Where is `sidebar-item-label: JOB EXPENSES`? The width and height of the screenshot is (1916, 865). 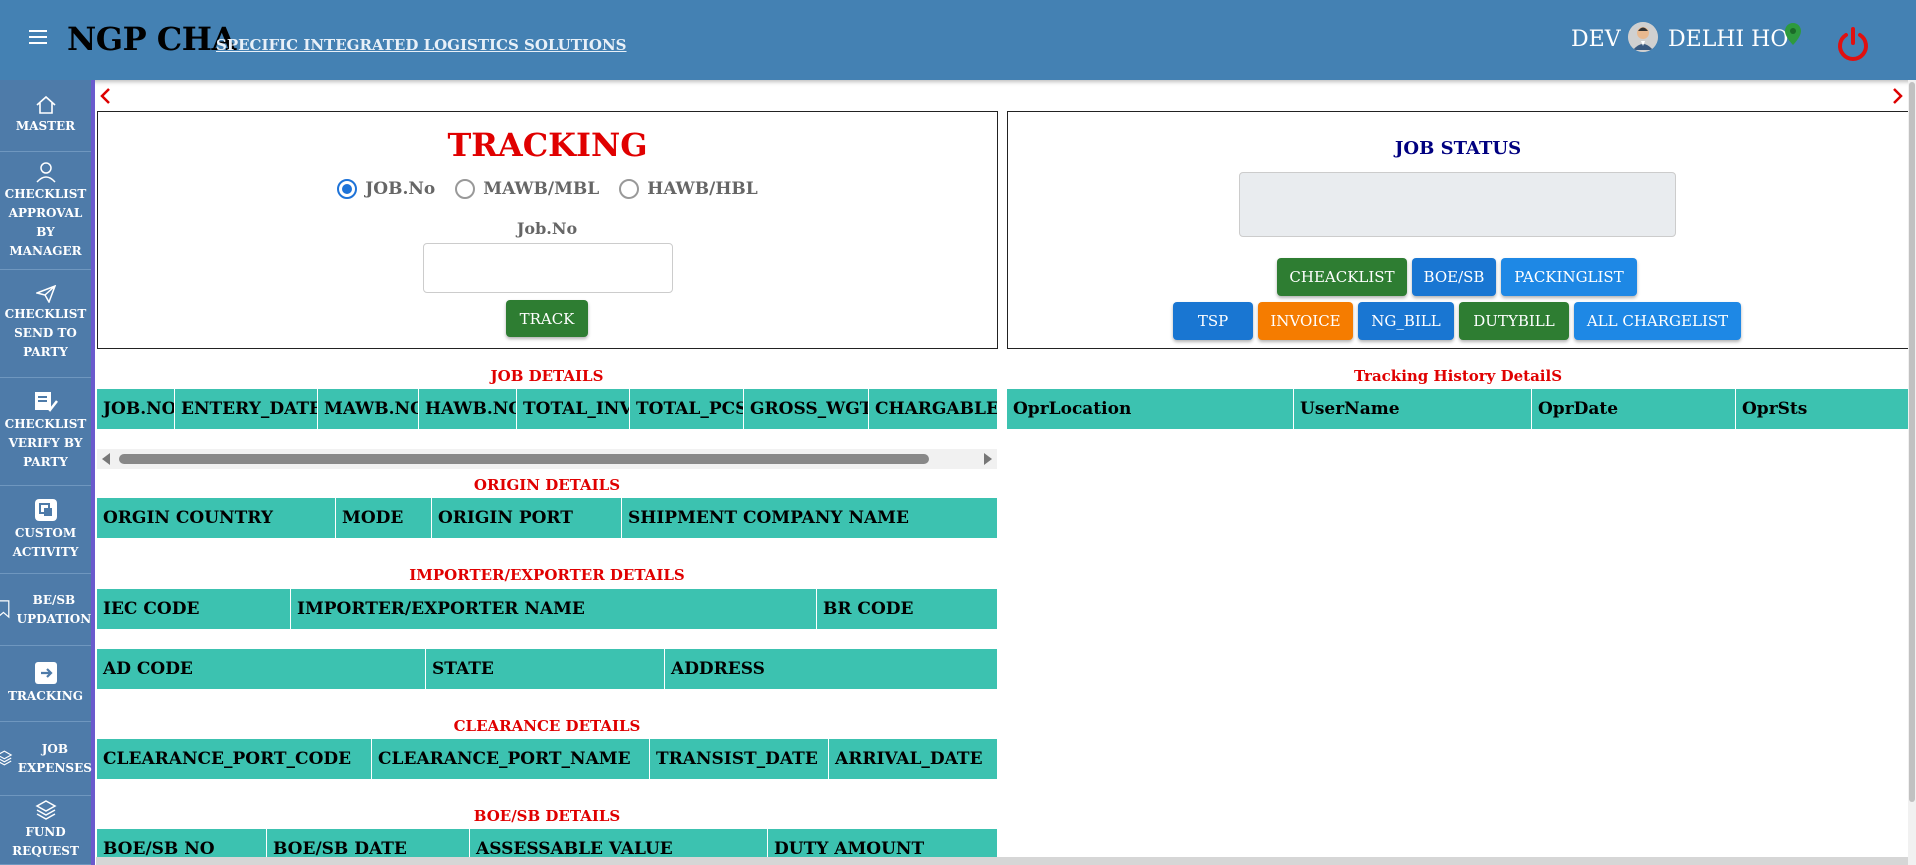
sidebar-item-label: JOB EXPENSES is located at coordinates (54, 758).